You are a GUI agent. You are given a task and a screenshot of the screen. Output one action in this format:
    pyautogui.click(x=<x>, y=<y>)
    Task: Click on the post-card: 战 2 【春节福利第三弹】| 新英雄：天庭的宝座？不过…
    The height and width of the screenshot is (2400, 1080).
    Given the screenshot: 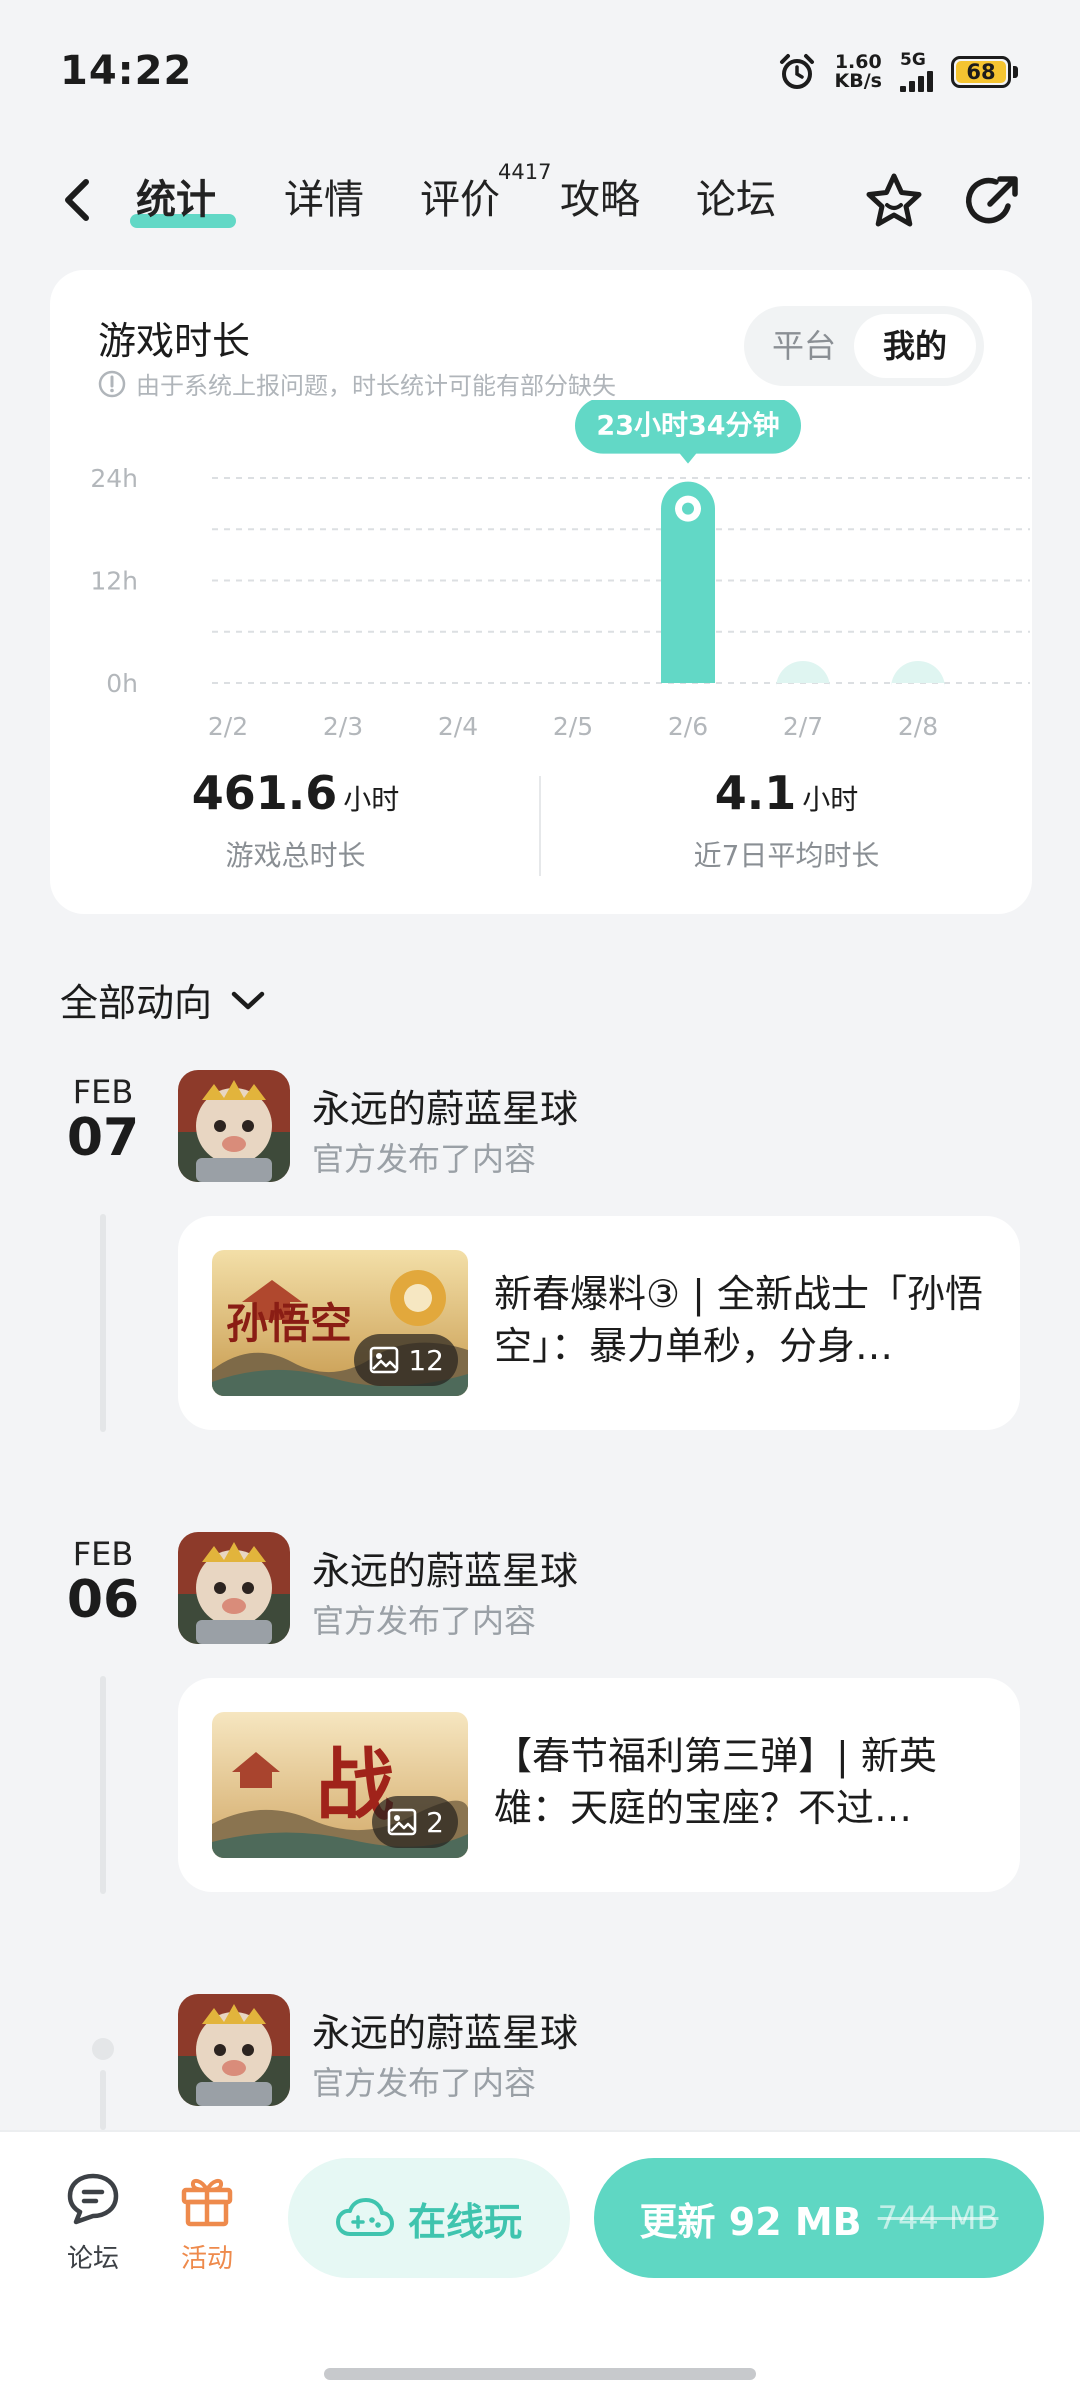 What is the action you would take?
    pyautogui.click(x=599, y=1785)
    